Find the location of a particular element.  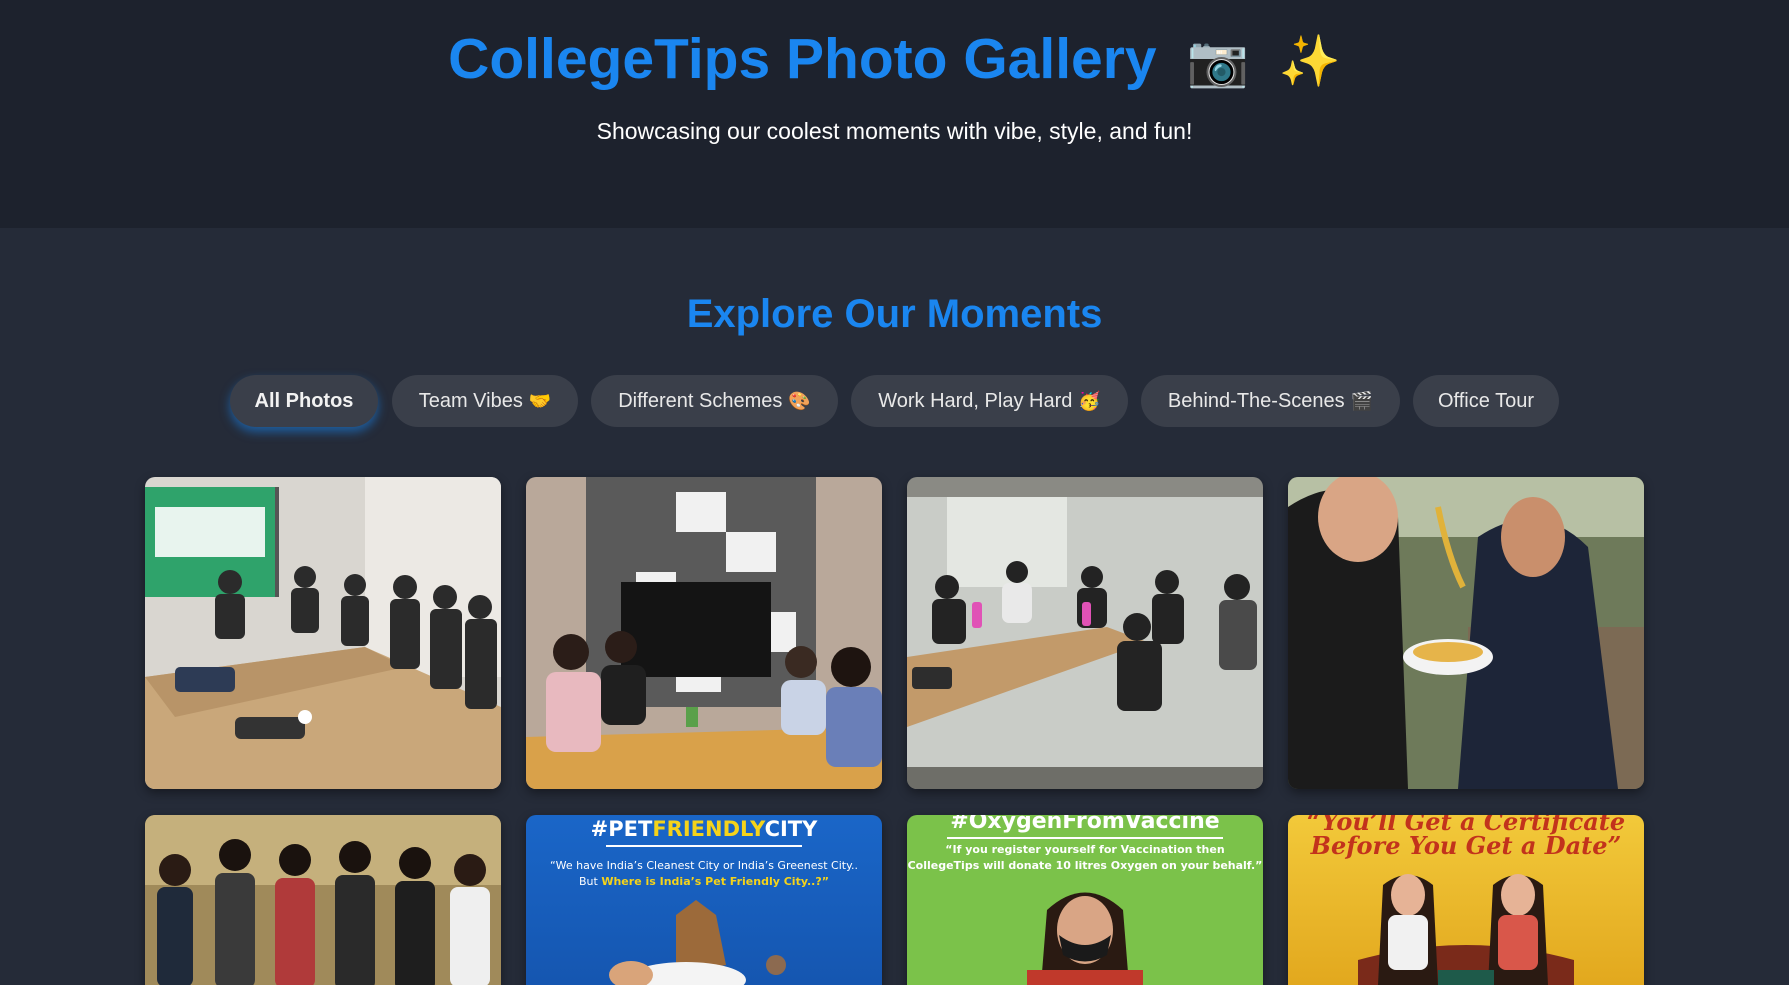

site-title-text: CollegeTips Photo Gallery is located at coordinates (802, 59).